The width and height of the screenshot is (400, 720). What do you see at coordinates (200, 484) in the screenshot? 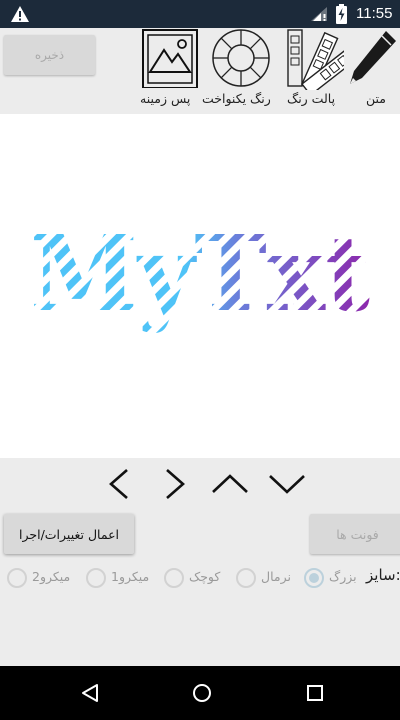
I see `move-controls` at bounding box center [200, 484].